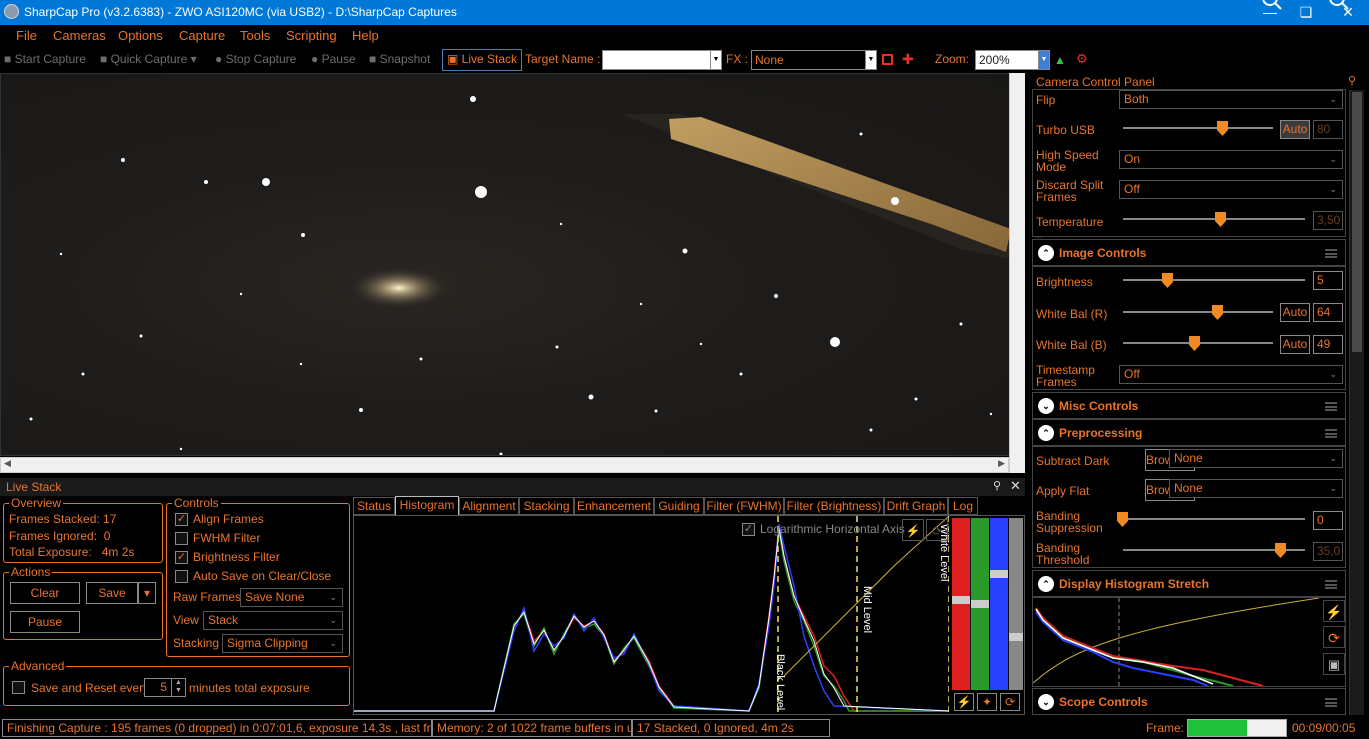 The image size is (1369, 739). I want to click on wb-blue-thumb, so click(1194, 343).